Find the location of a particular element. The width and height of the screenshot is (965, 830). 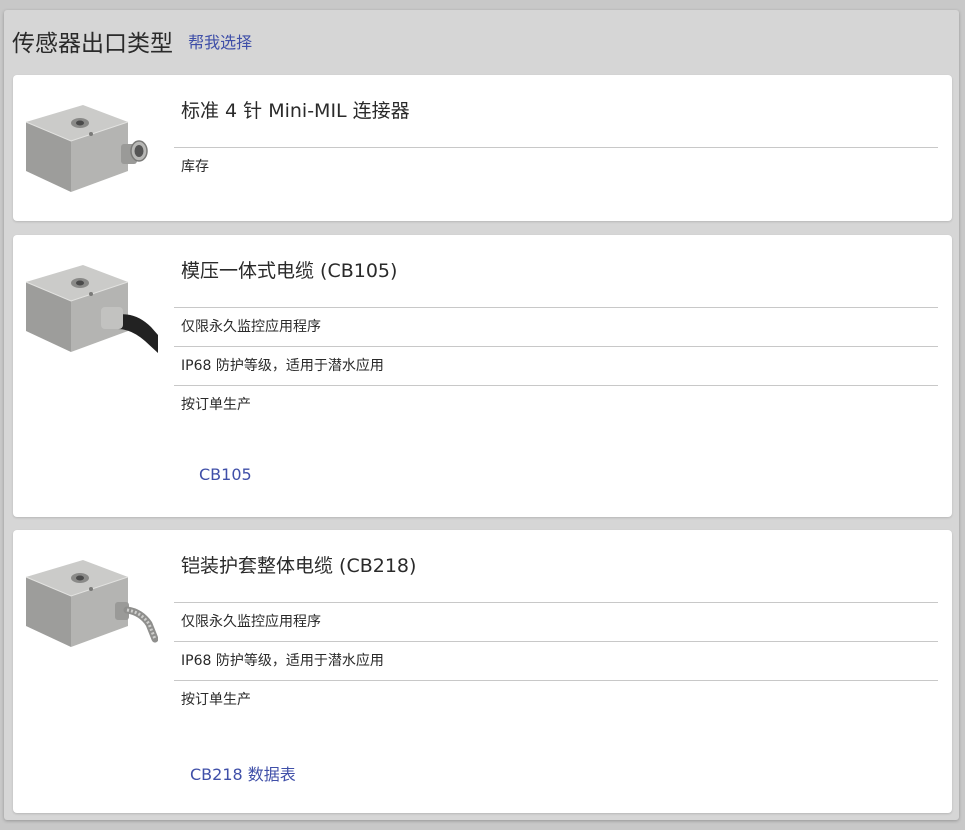

panel-header: 传感器出口类型 帮我选择 is located at coordinates (132, 41).